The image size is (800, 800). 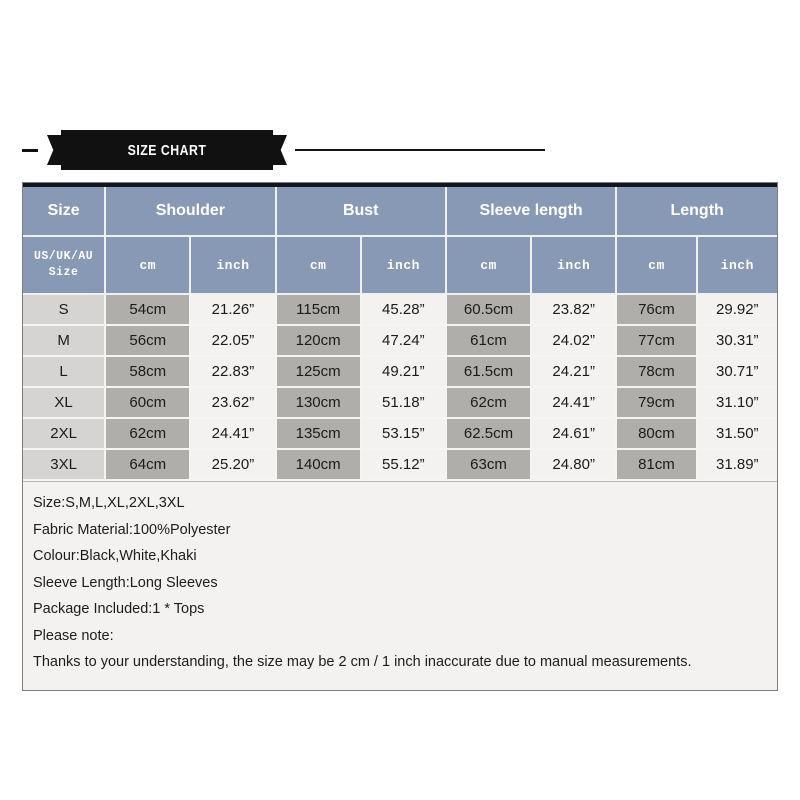 What do you see at coordinates (403, 465) in the screenshot?
I see `cell-bust-inch: 55.12”` at bounding box center [403, 465].